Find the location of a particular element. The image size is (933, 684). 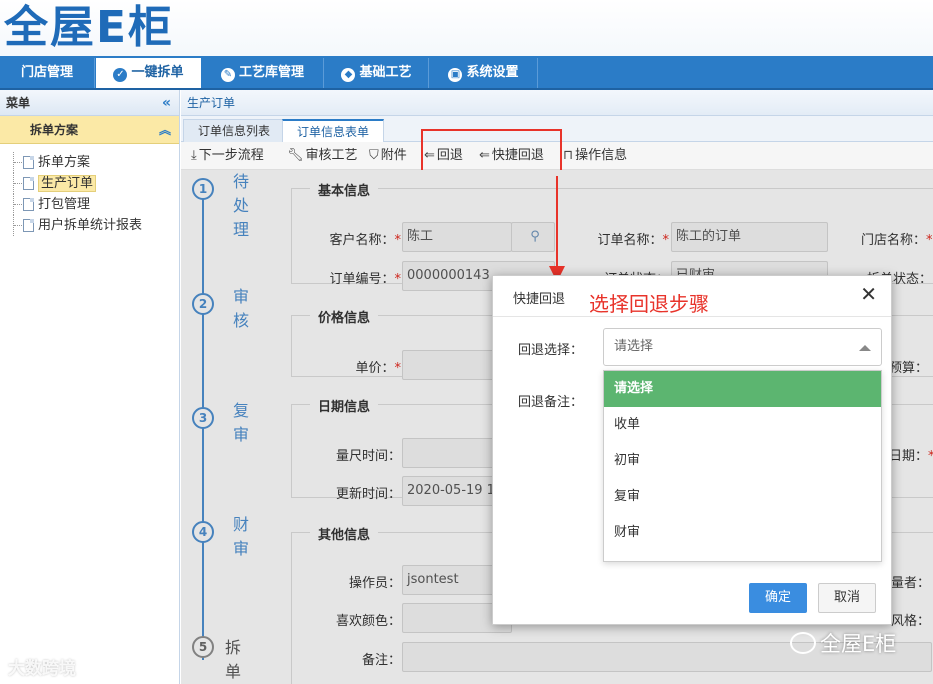

sidebar-item-split-plan: 拆单方案 is located at coordinates (94, 162).